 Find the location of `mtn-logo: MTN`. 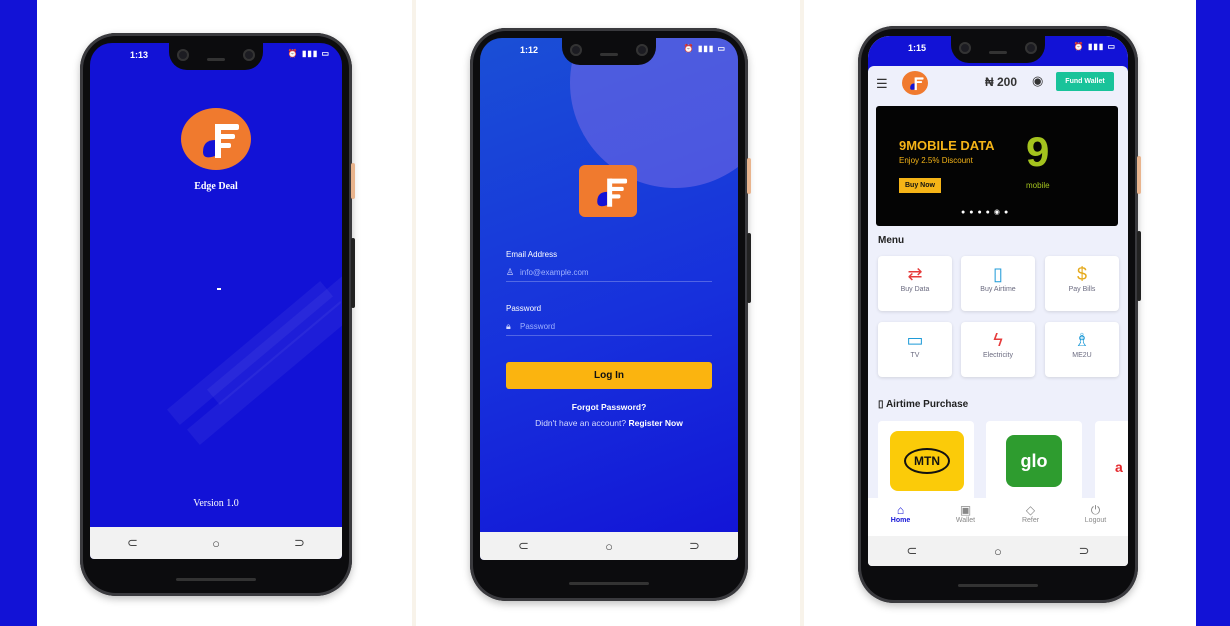

mtn-logo: MTN is located at coordinates (927, 461).